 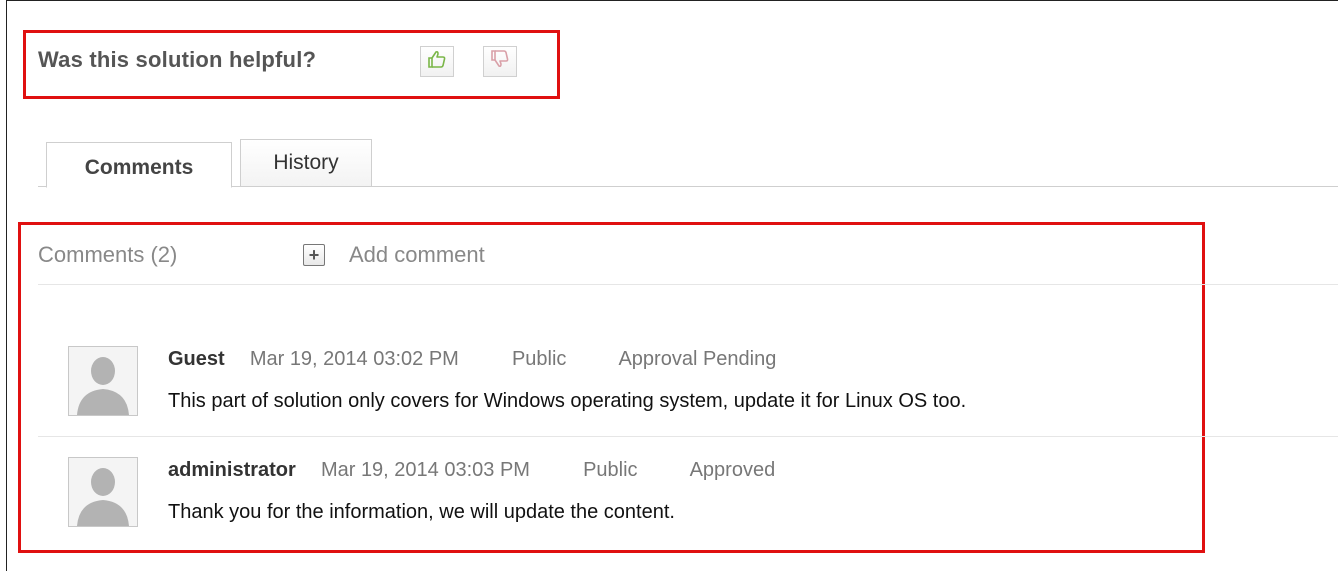 I want to click on tab-comments: Comments, so click(x=139, y=165).